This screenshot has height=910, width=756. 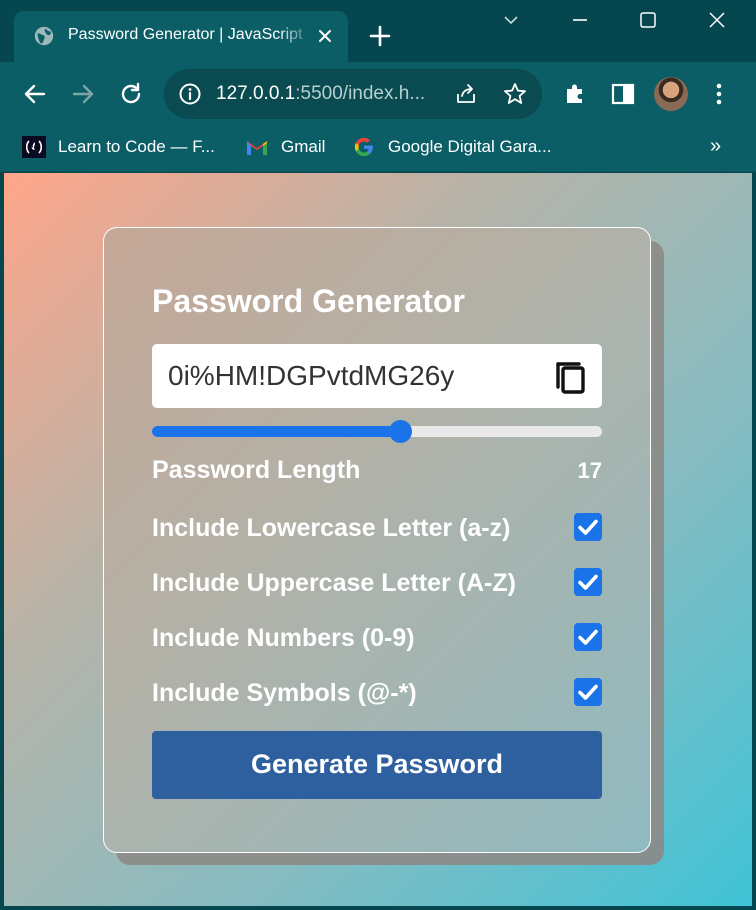 I want to click on google-icon, so click(x=363, y=147).